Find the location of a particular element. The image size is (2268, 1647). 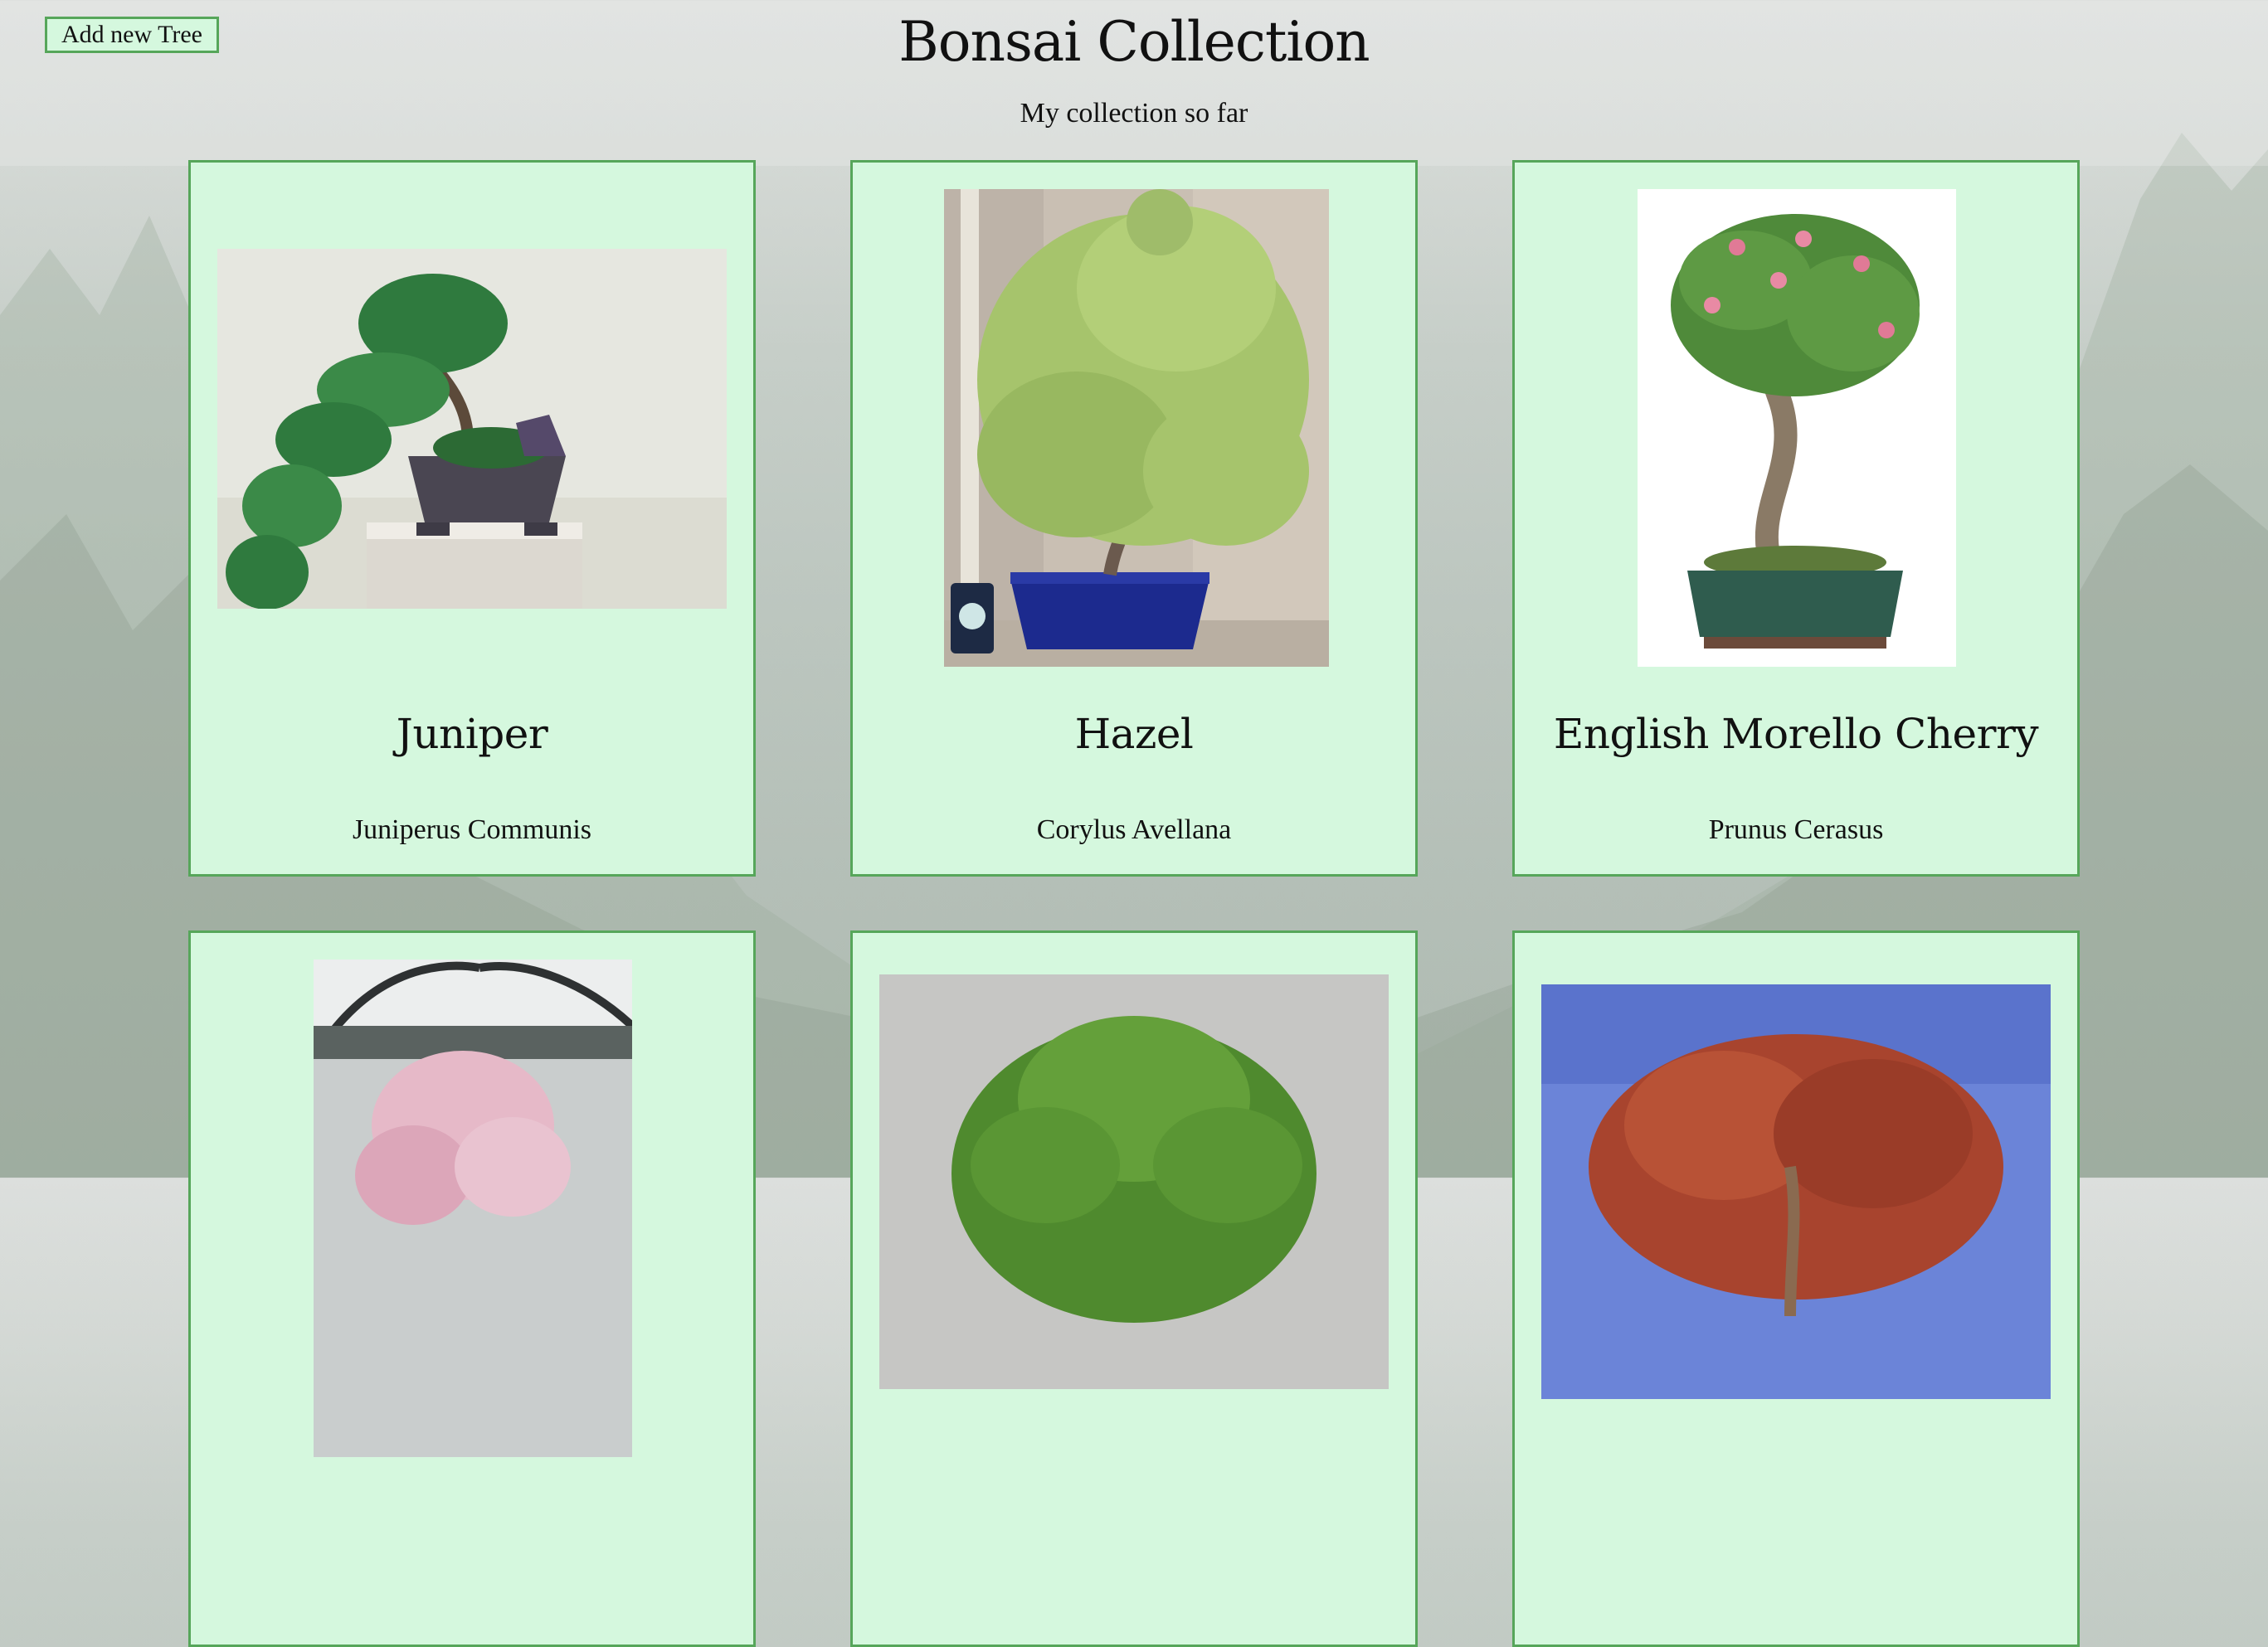

tree-name: Hazel is located at coordinates (1134, 734).